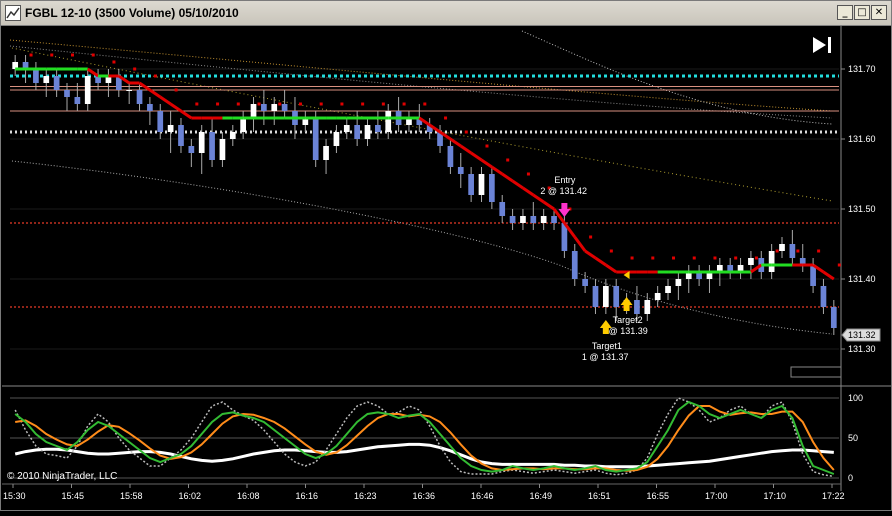 This screenshot has height=516, width=892. Describe the element at coordinates (658, 496) in the screenshot. I see `time-tick-label: 16:55` at that location.